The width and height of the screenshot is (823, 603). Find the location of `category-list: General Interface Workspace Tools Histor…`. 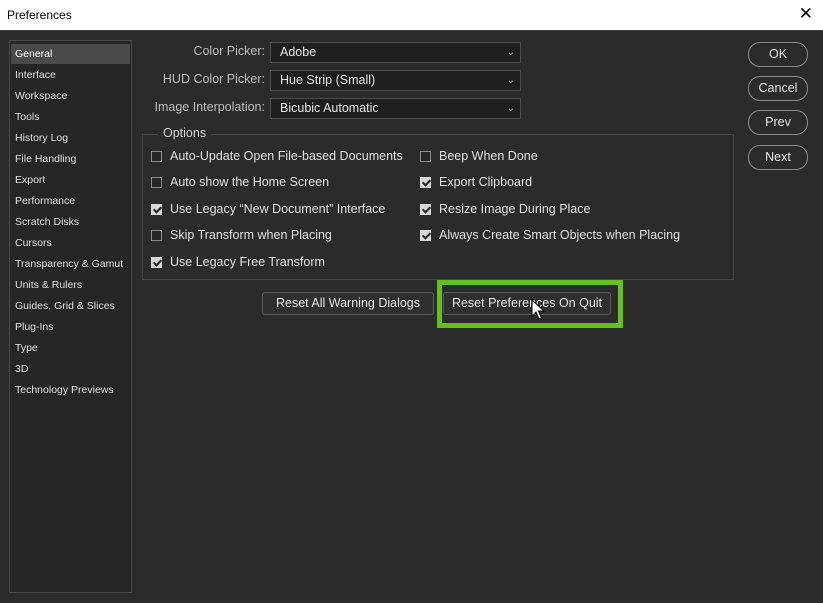

category-list: General Interface Workspace Tools Histor… is located at coordinates (70, 316).